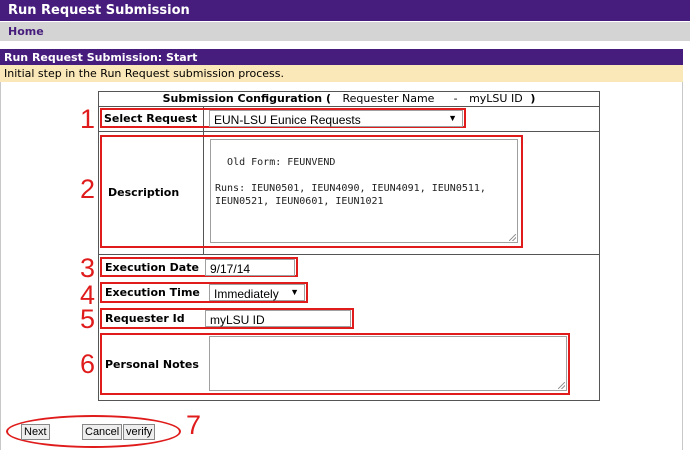 The image size is (690, 450). What do you see at coordinates (345, 31) in the screenshot?
I see `nav-bar: Home` at bounding box center [345, 31].